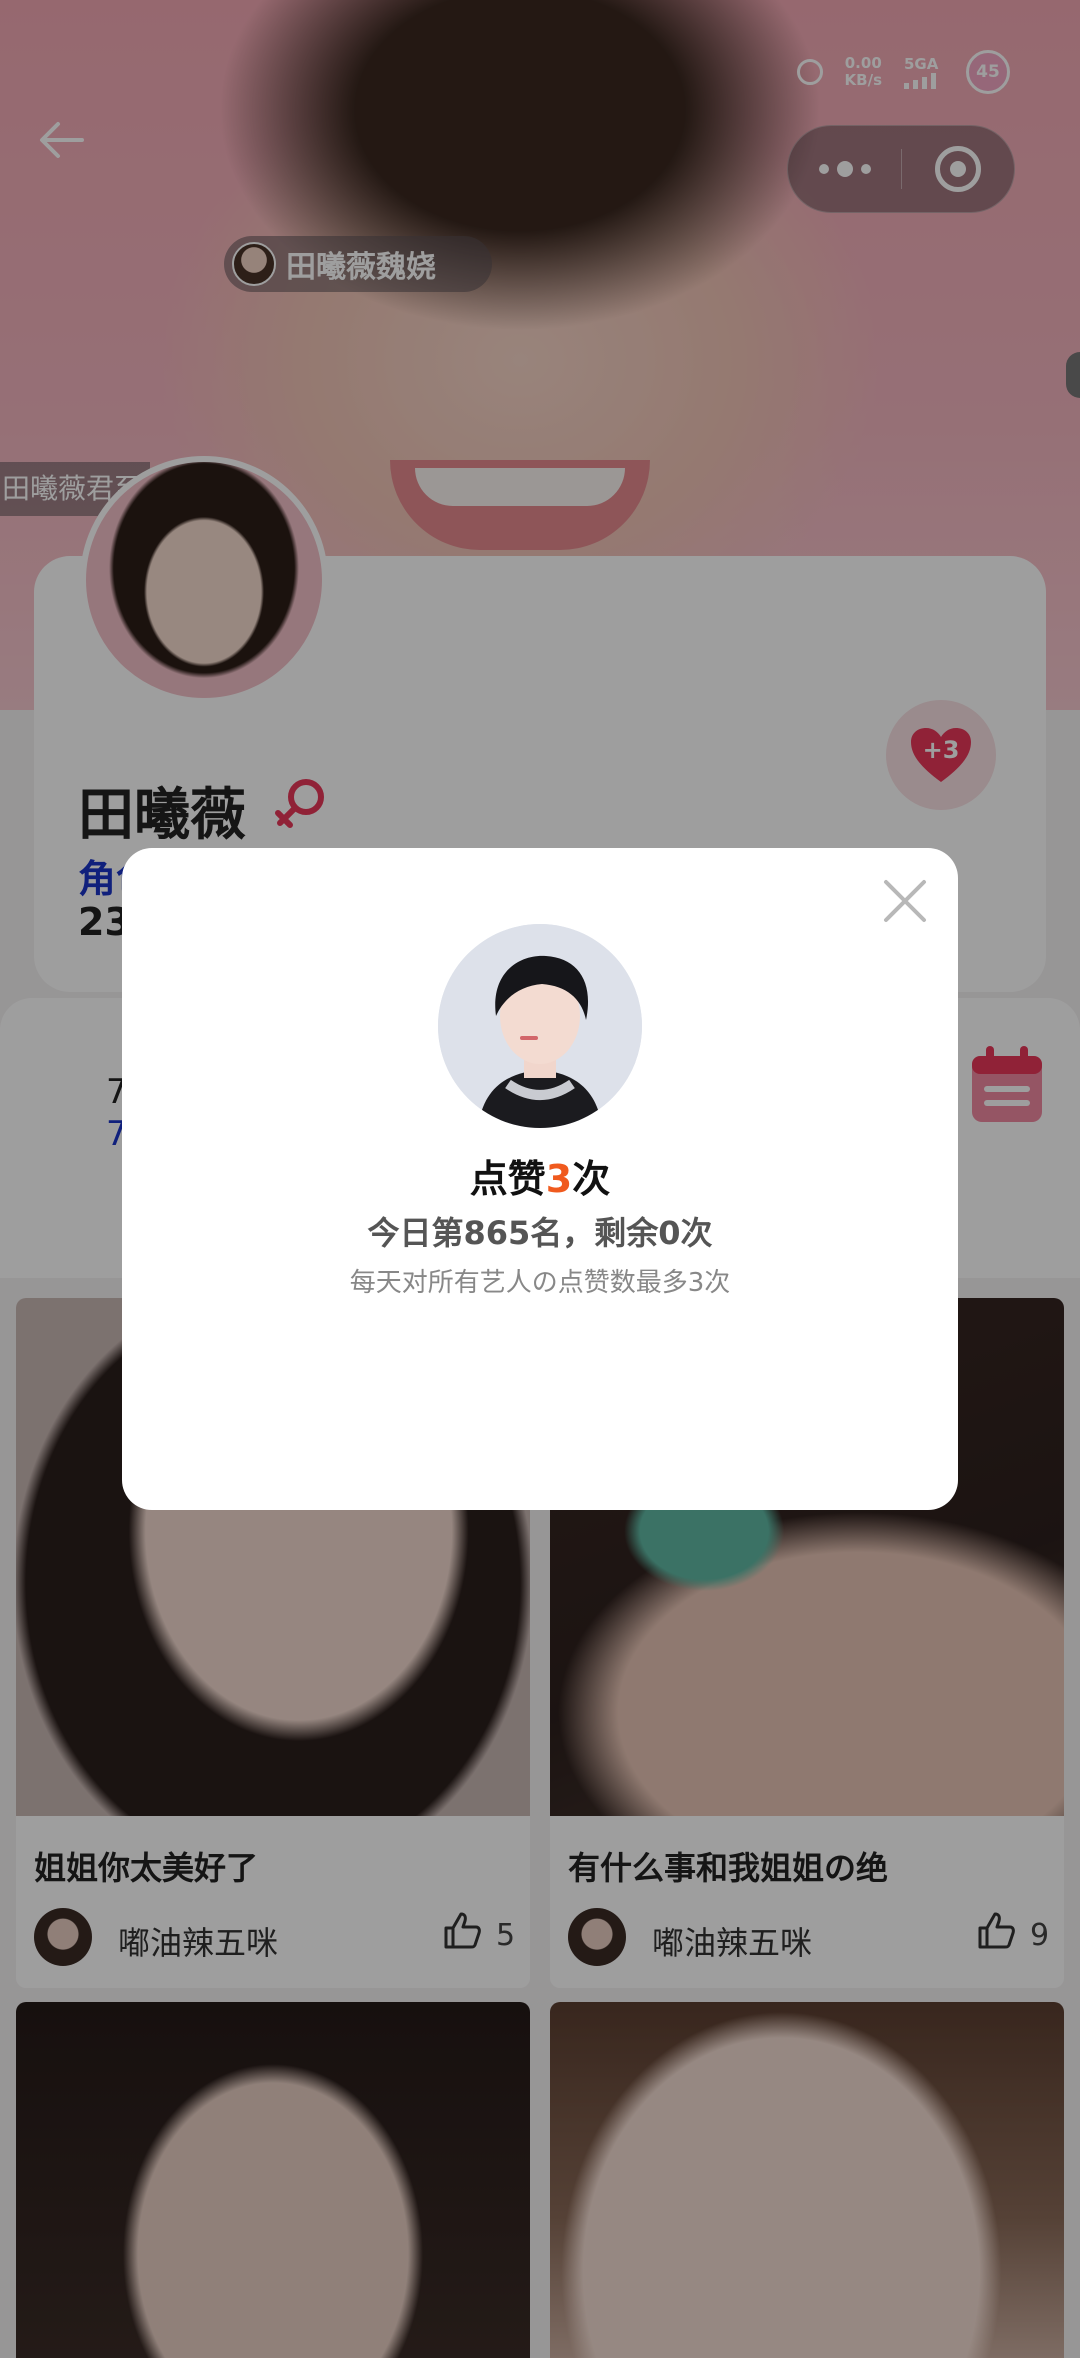  I want to click on like-title-count: 3, so click(559, 1179).